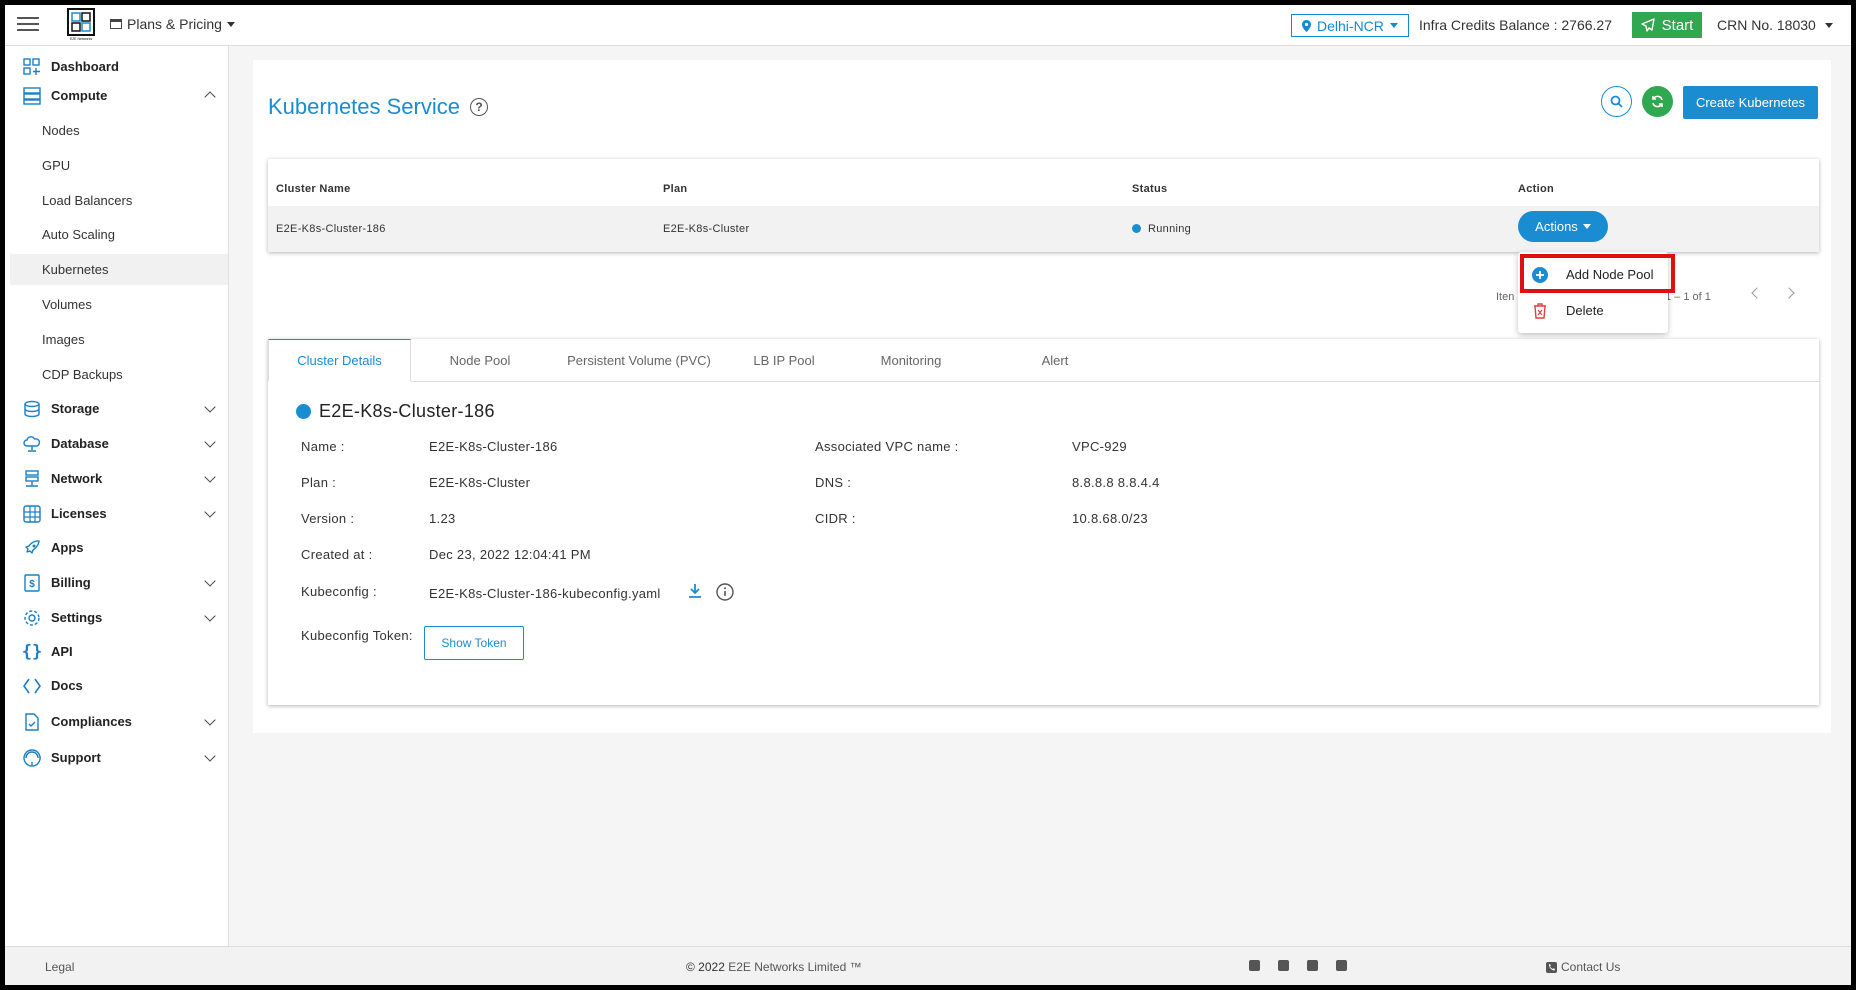 This screenshot has width=1856, height=990. What do you see at coordinates (725, 593) in the screenshot?
I see `info-icon` at bounding box center [725, 593].